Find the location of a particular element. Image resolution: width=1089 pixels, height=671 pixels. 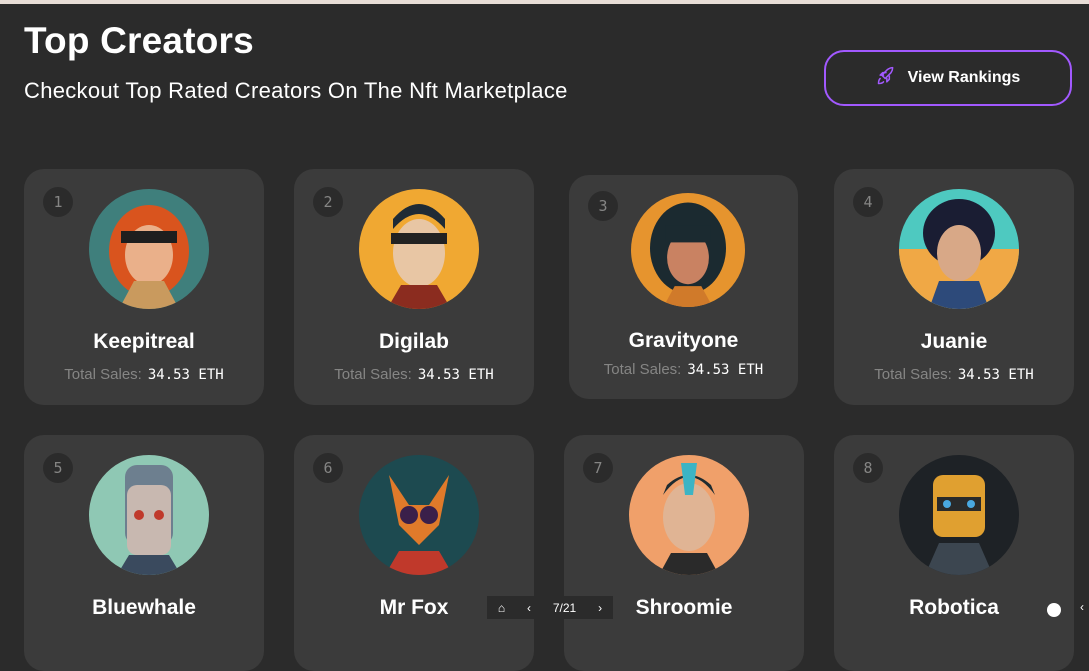

view-rankings-label: View Rankings is located at coordinates (964, 77).